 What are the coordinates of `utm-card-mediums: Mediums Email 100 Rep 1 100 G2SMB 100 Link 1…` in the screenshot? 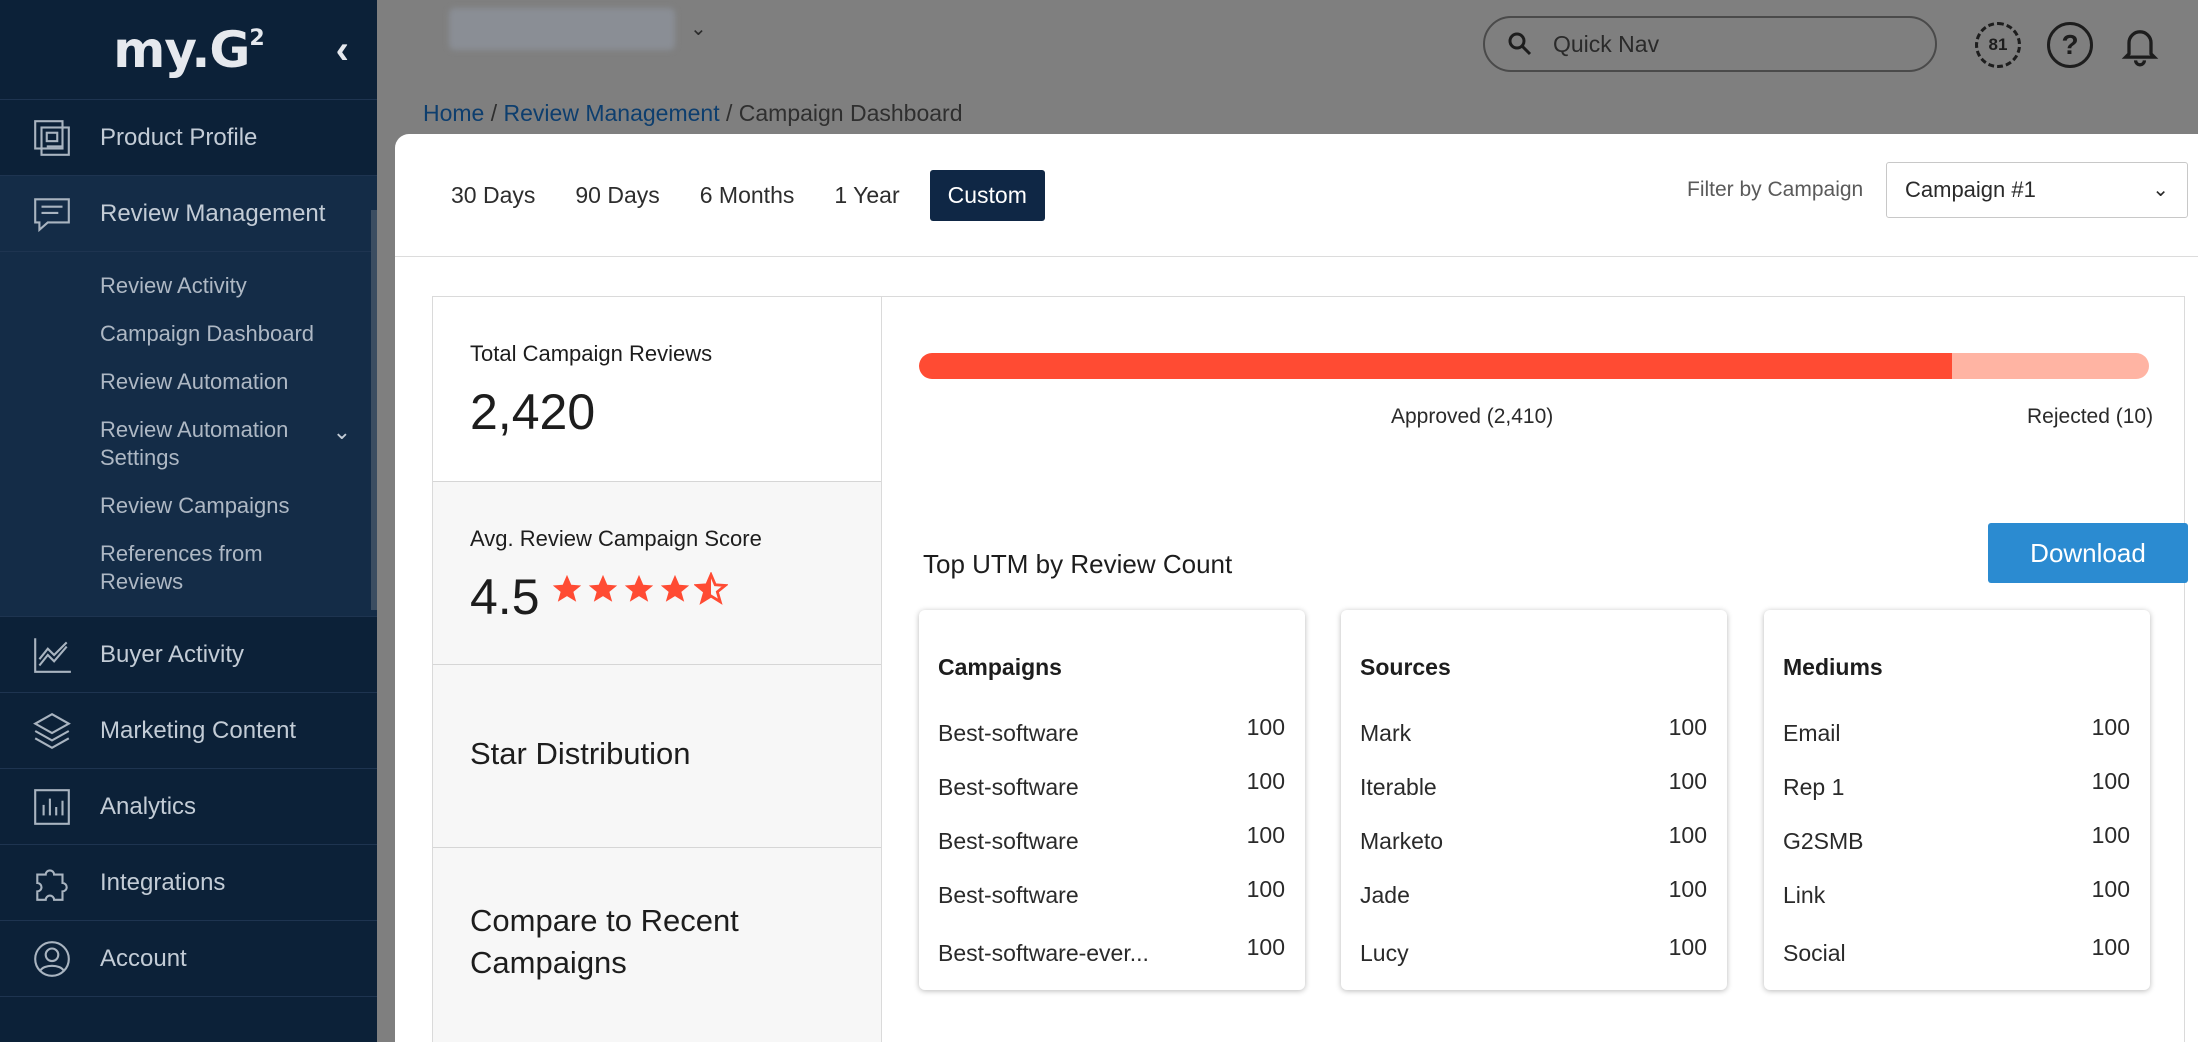 It's located at (1957, 800).